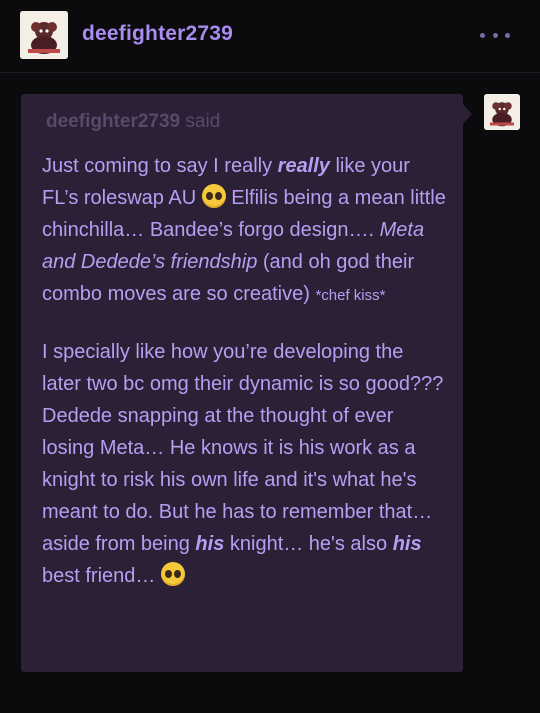 Image resolution: width=540 pixels, height=713 pixels. I want to click on avatar-icon, so click(44, 35).